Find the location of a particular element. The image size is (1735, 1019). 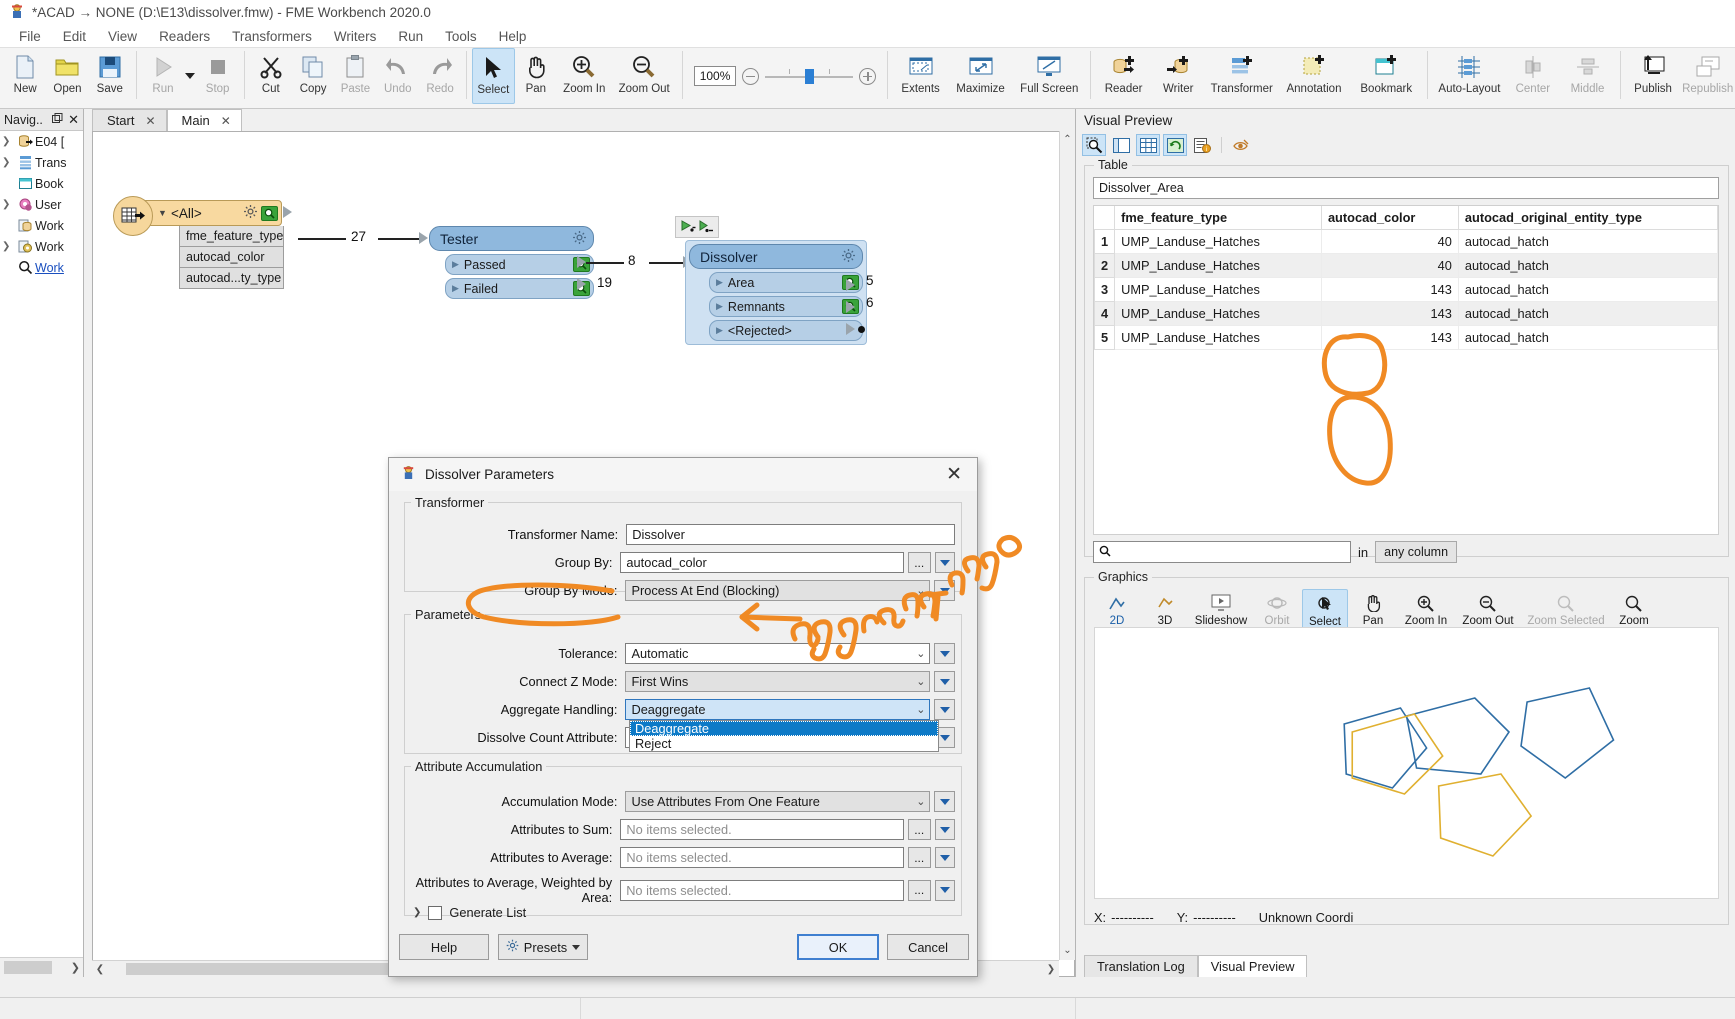

zoom-in-tool-button: Zoom In is located at coordinates (584, 71).